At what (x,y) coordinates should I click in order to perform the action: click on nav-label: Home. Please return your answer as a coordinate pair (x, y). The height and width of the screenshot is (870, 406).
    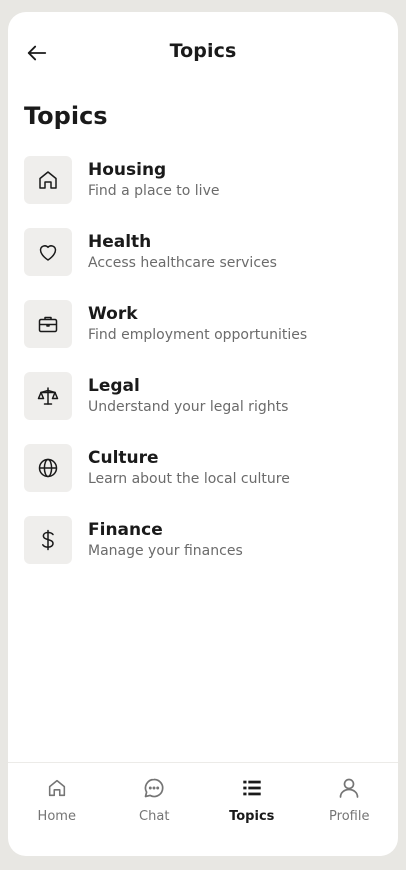
    Looking at the image, I should click on (56, 816).